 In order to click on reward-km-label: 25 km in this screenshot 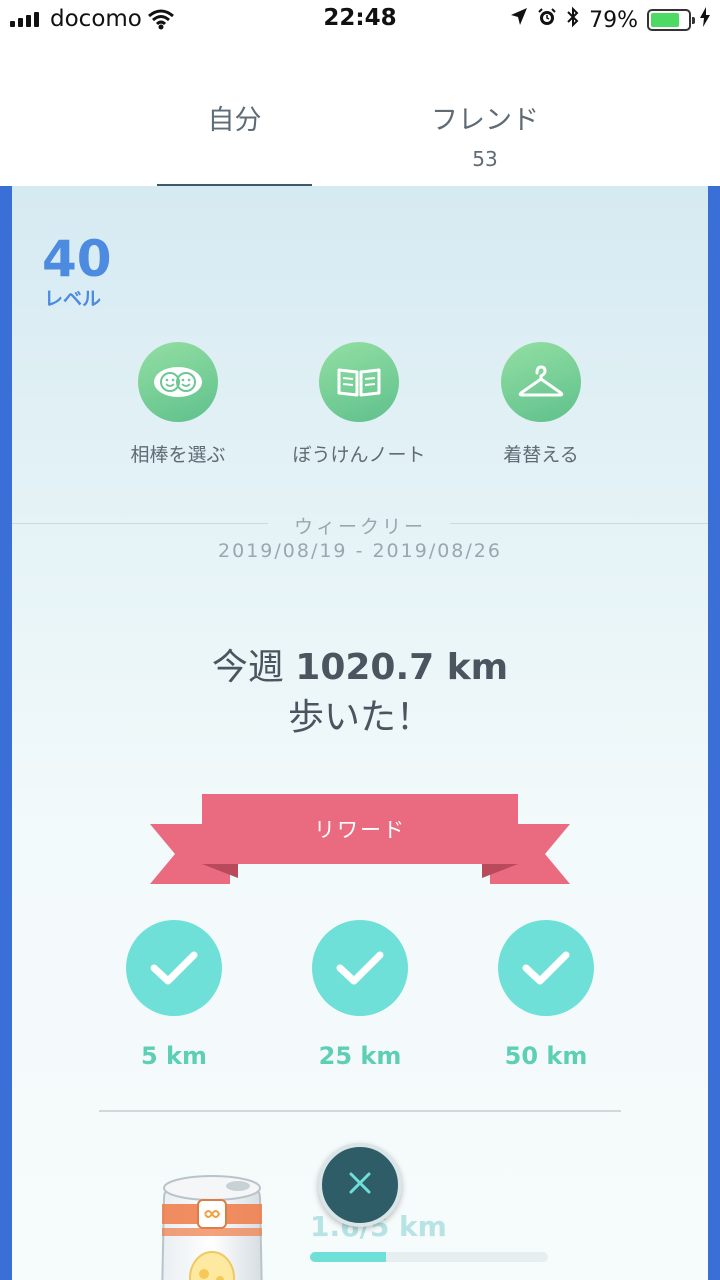, I will do `click(360, 1056)`.